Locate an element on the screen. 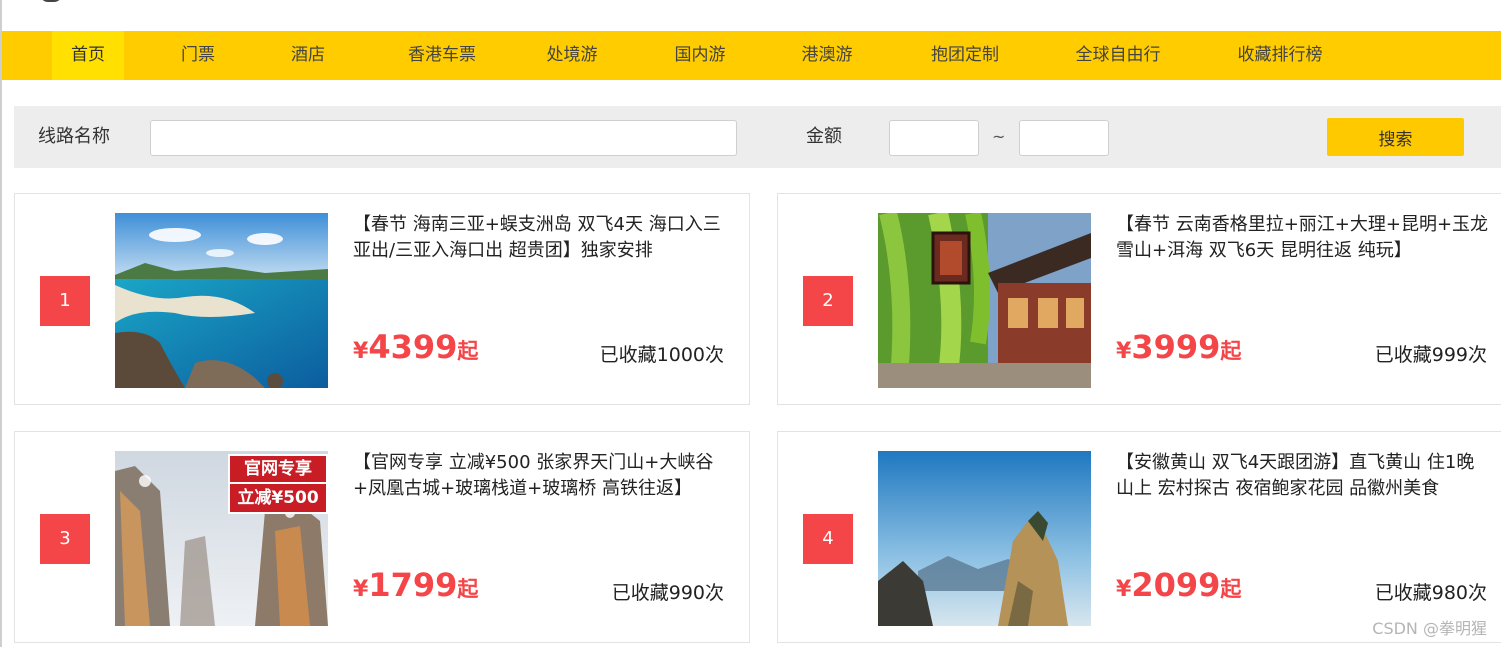 This screenshot has width=1501, height=647. window-edge is located at coordinates (1, 323).